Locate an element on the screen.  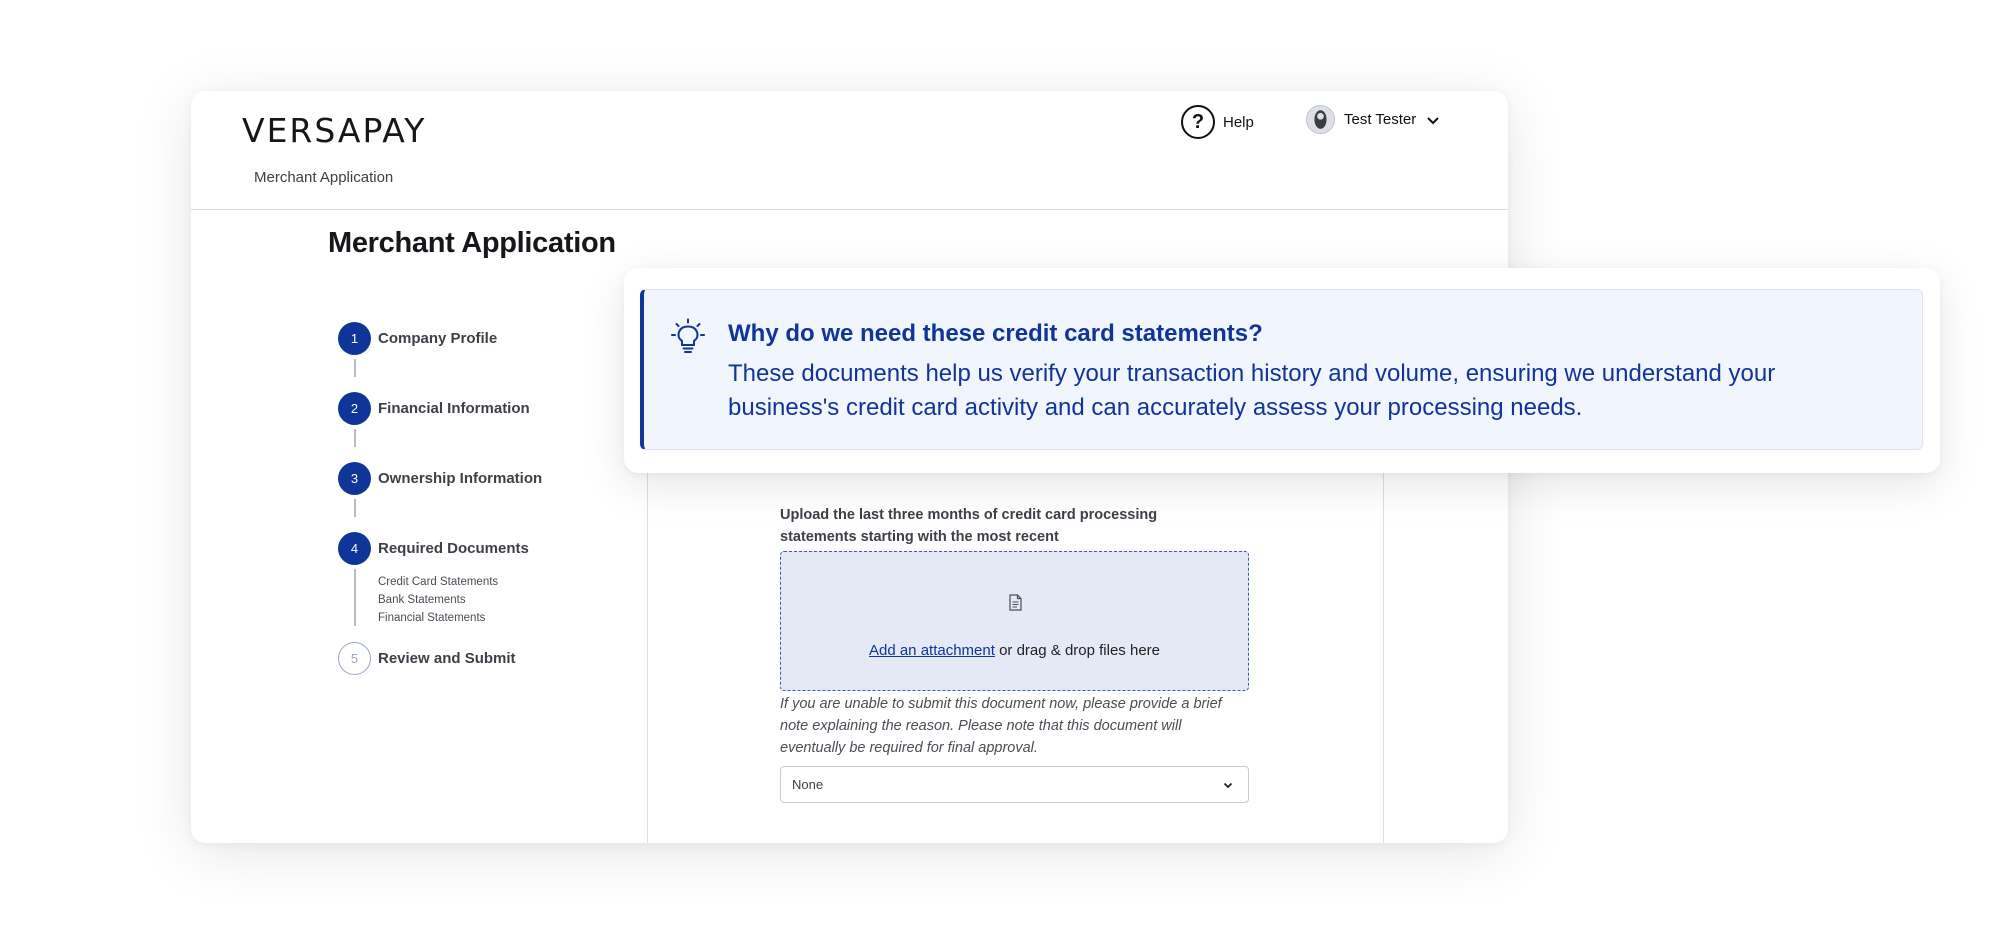
reason-select-value: None is located at coordinates (808, 784).